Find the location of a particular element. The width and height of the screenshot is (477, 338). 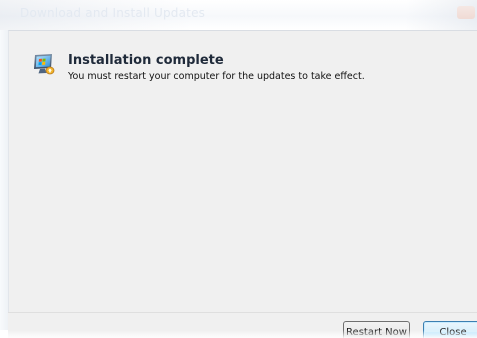

window-close-button is located at coordinates (466, 12).